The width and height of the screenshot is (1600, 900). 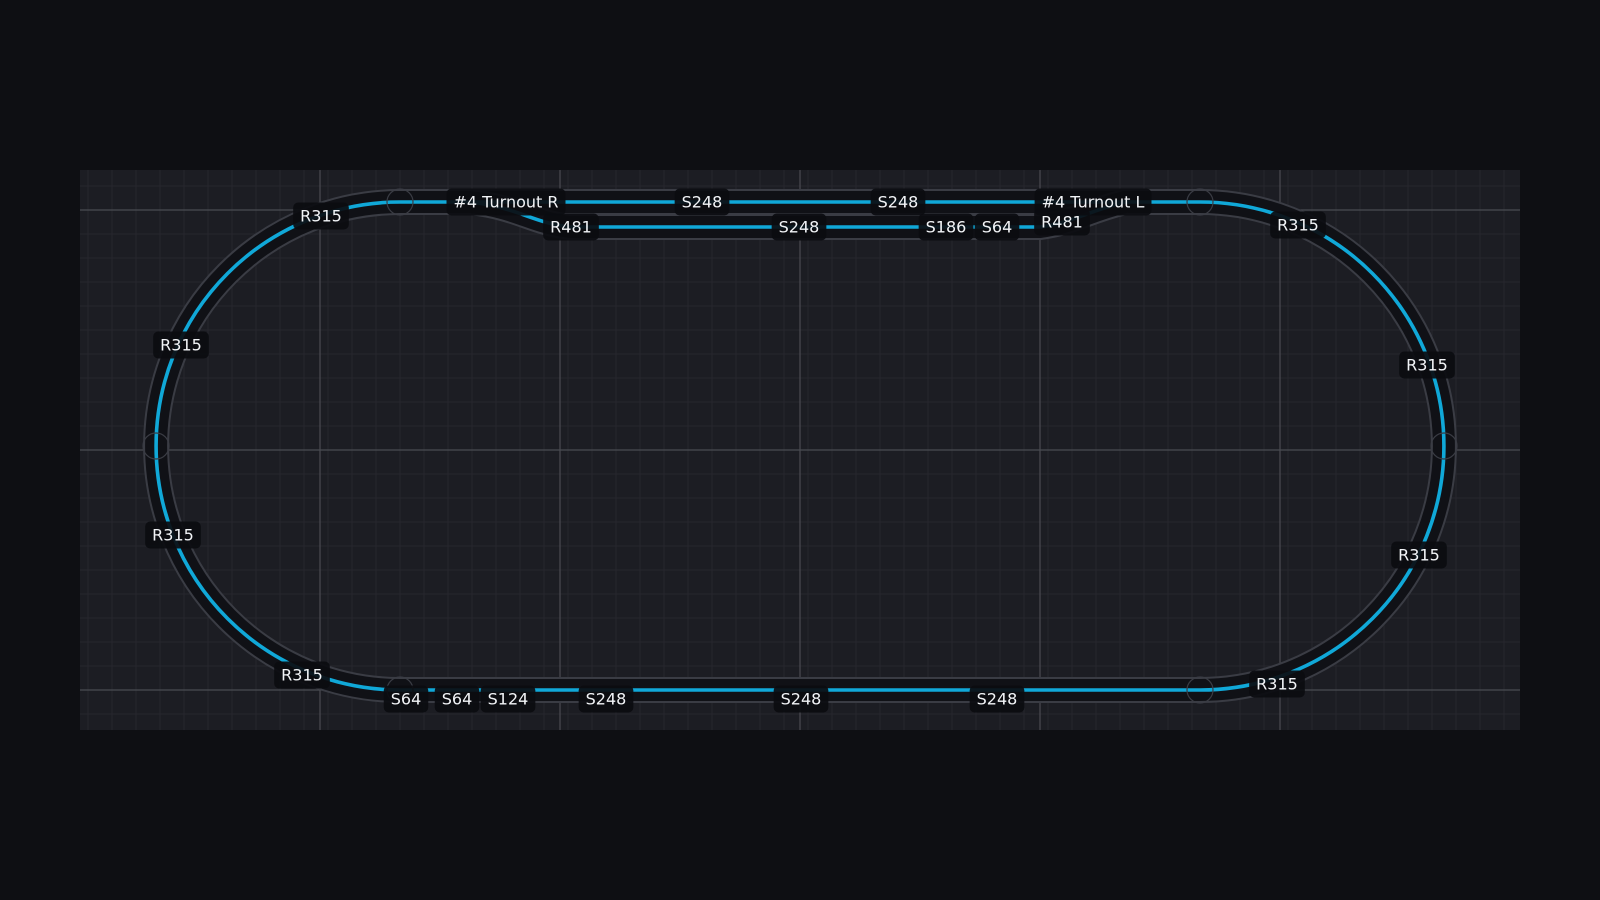 I want to click on track-piece-label: #4 Turnout R, so click(x=506, y=202).